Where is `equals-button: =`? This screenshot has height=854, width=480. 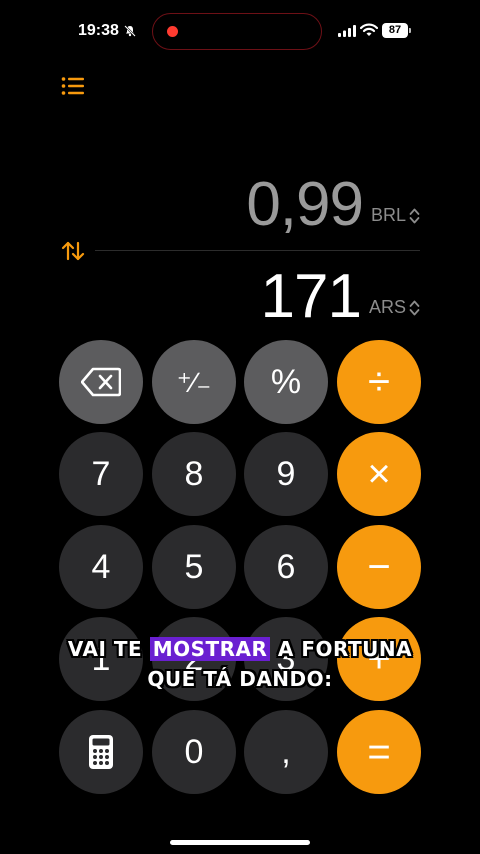 equals-button: = is located at coordinates (379, 752).